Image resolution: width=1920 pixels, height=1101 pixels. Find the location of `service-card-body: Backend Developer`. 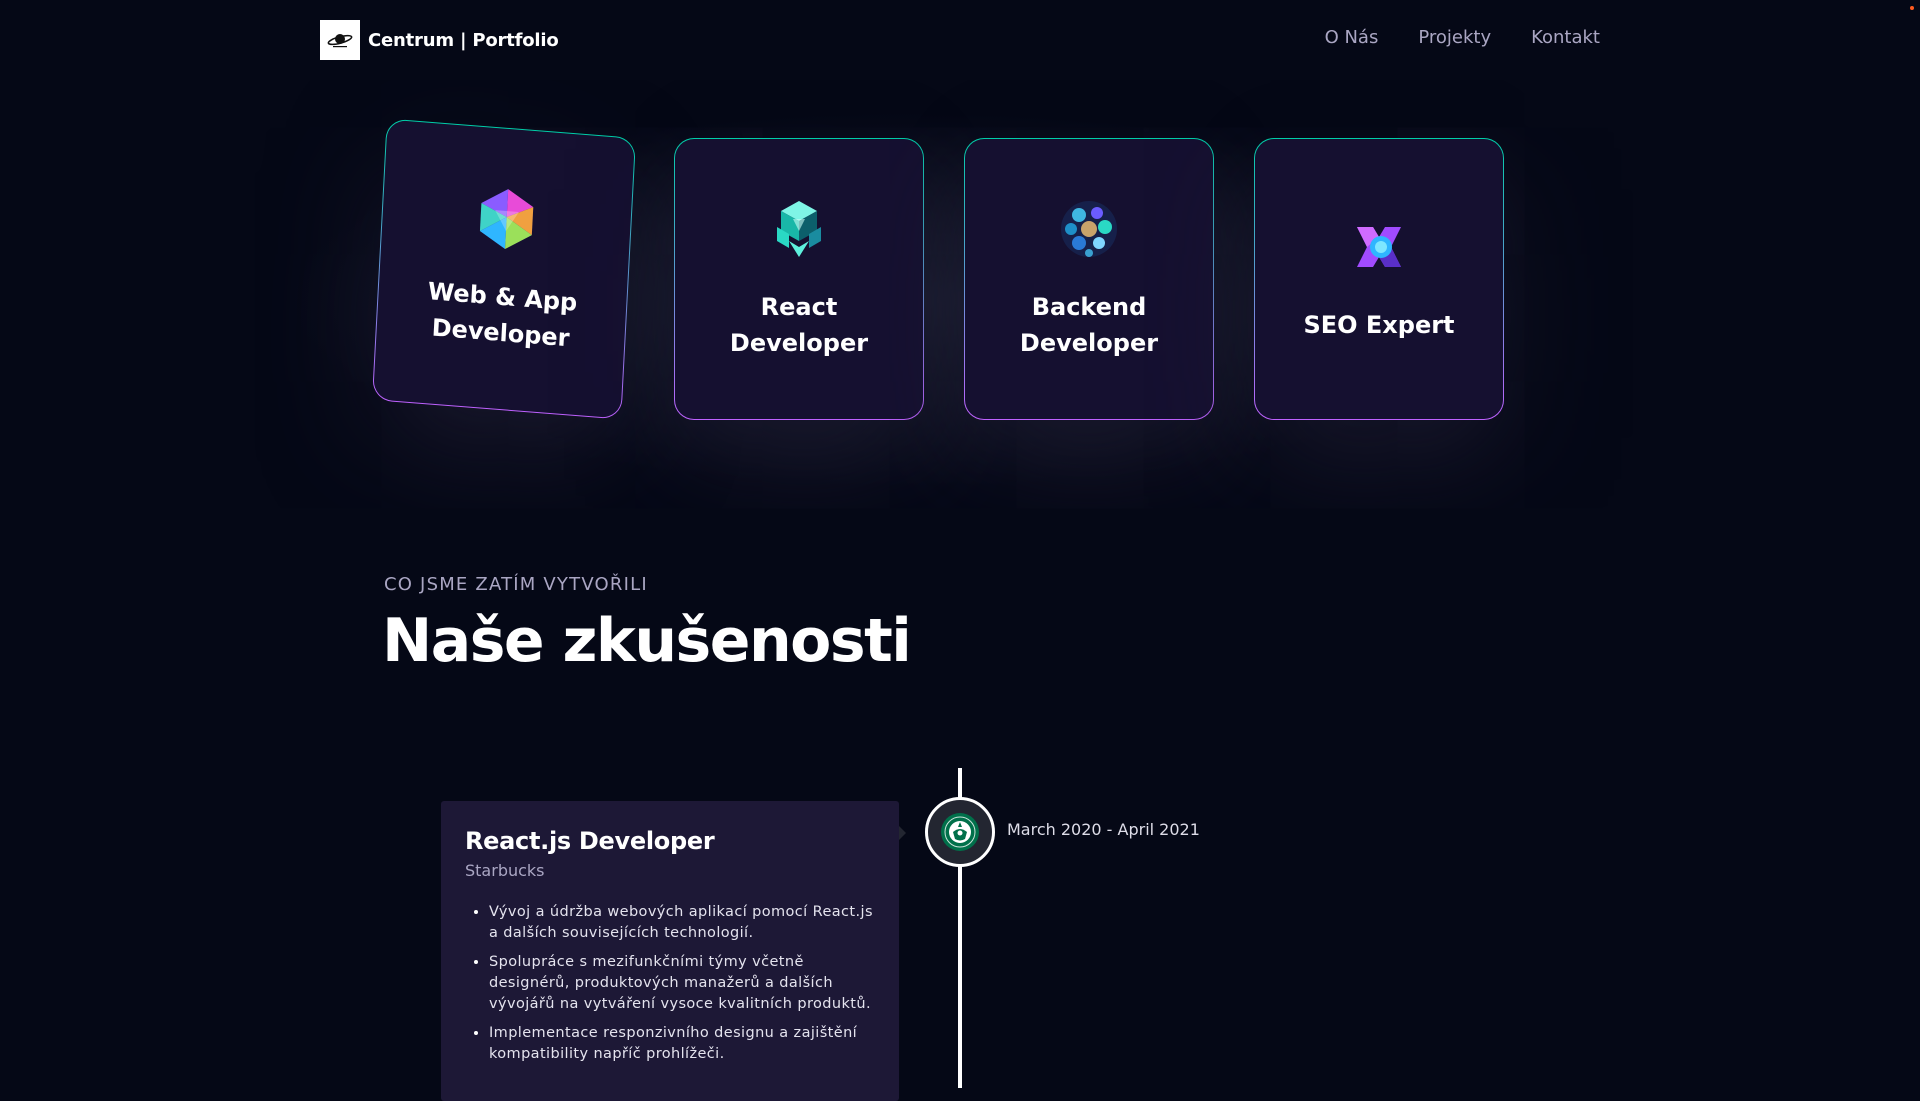

service-card-body: Backend Developer is located at coordinates (1089, 279).